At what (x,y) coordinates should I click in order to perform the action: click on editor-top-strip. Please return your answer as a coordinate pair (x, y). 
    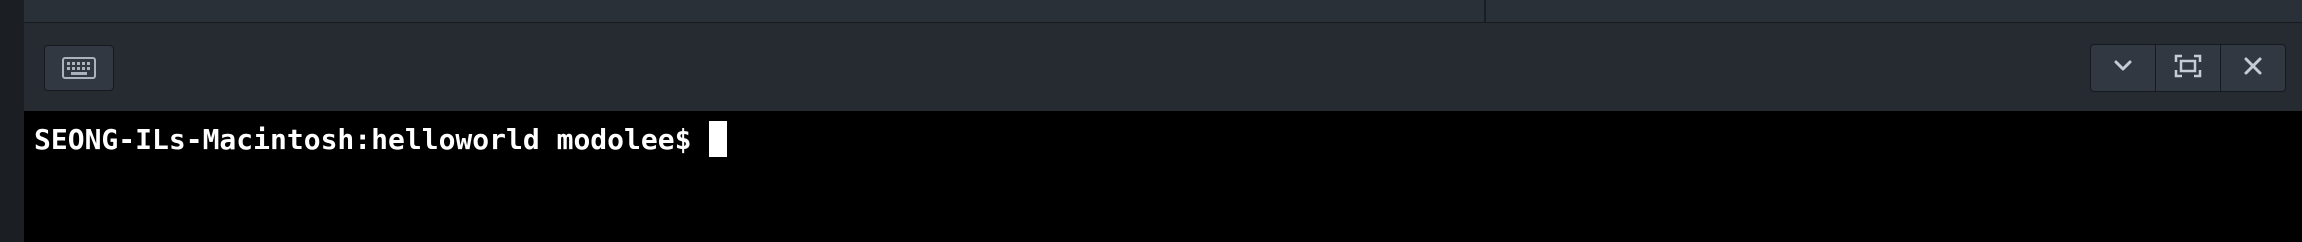
    Looking at the image, I should click on (1163, 11).